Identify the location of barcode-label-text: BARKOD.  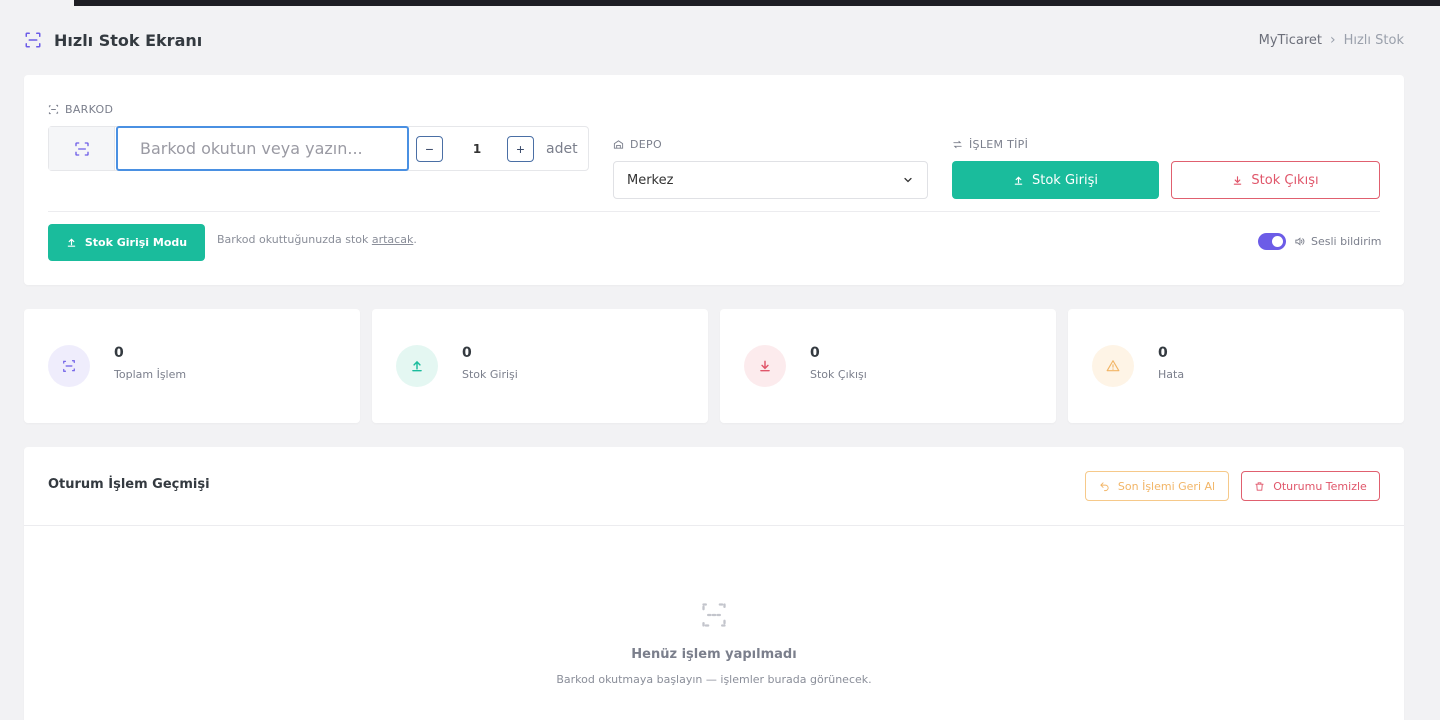
(89, 109).